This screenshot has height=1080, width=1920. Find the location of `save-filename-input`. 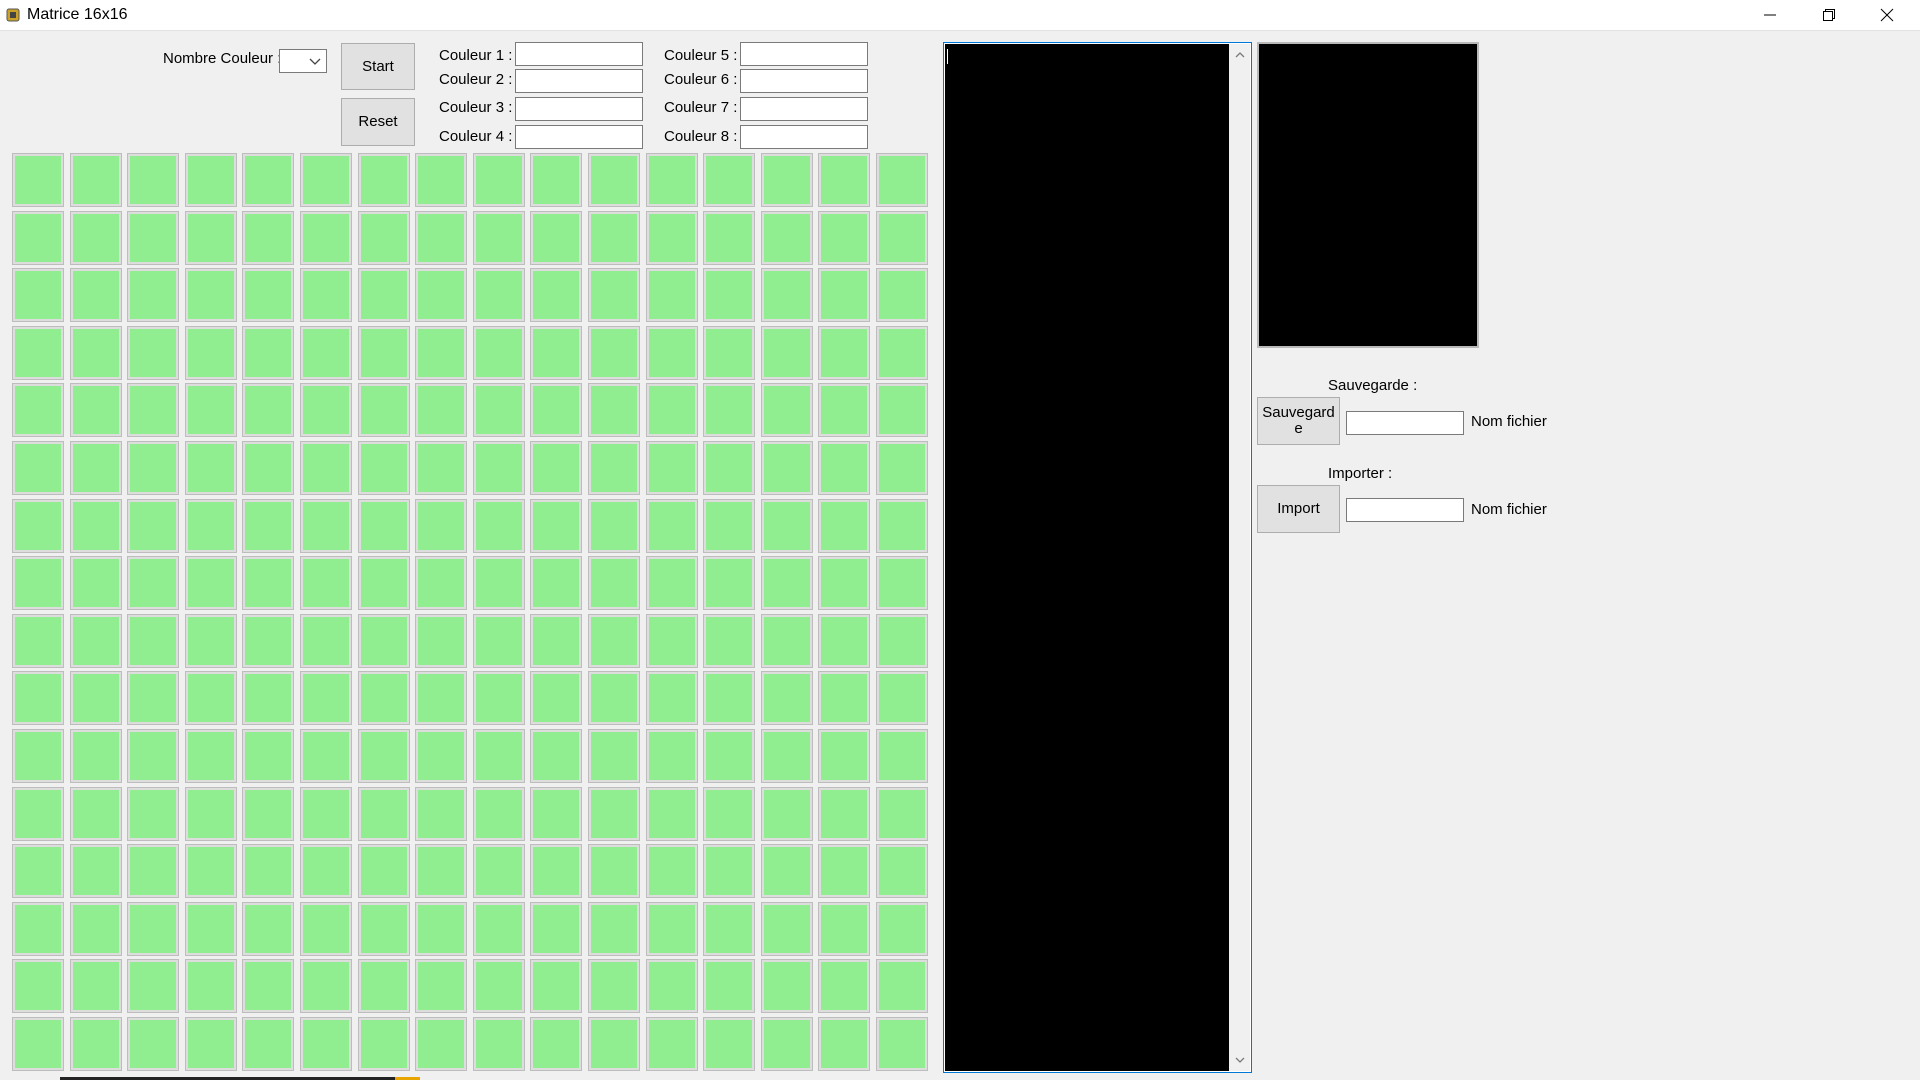

save-filename-input is located at coordinates (1405, 423).